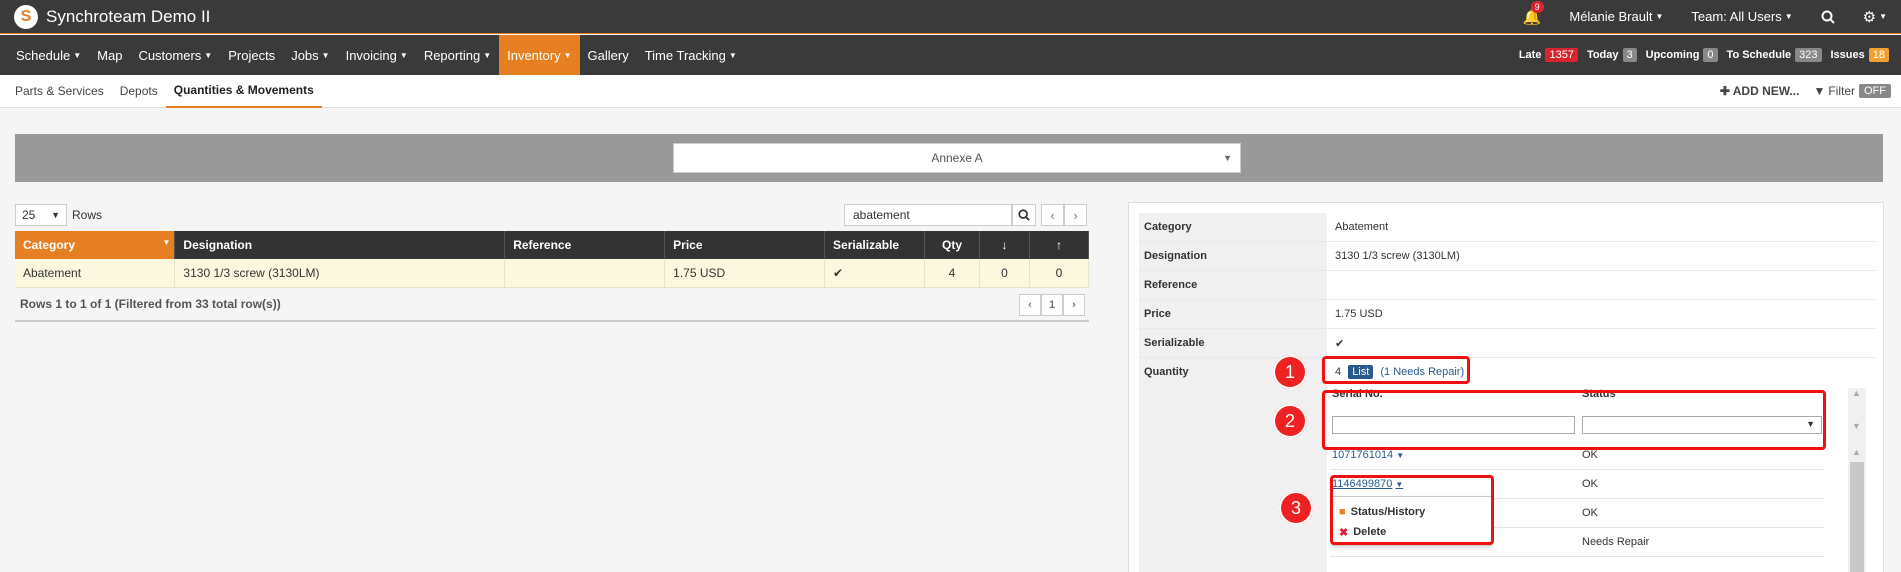 This screenshot has height=572, width=1901. I want to click on scroll-down-icon: ▼, so click(1856, 426).